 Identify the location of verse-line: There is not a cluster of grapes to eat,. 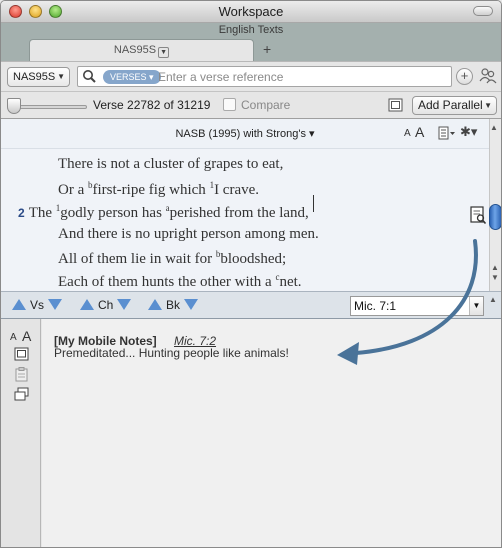
(170, 164).